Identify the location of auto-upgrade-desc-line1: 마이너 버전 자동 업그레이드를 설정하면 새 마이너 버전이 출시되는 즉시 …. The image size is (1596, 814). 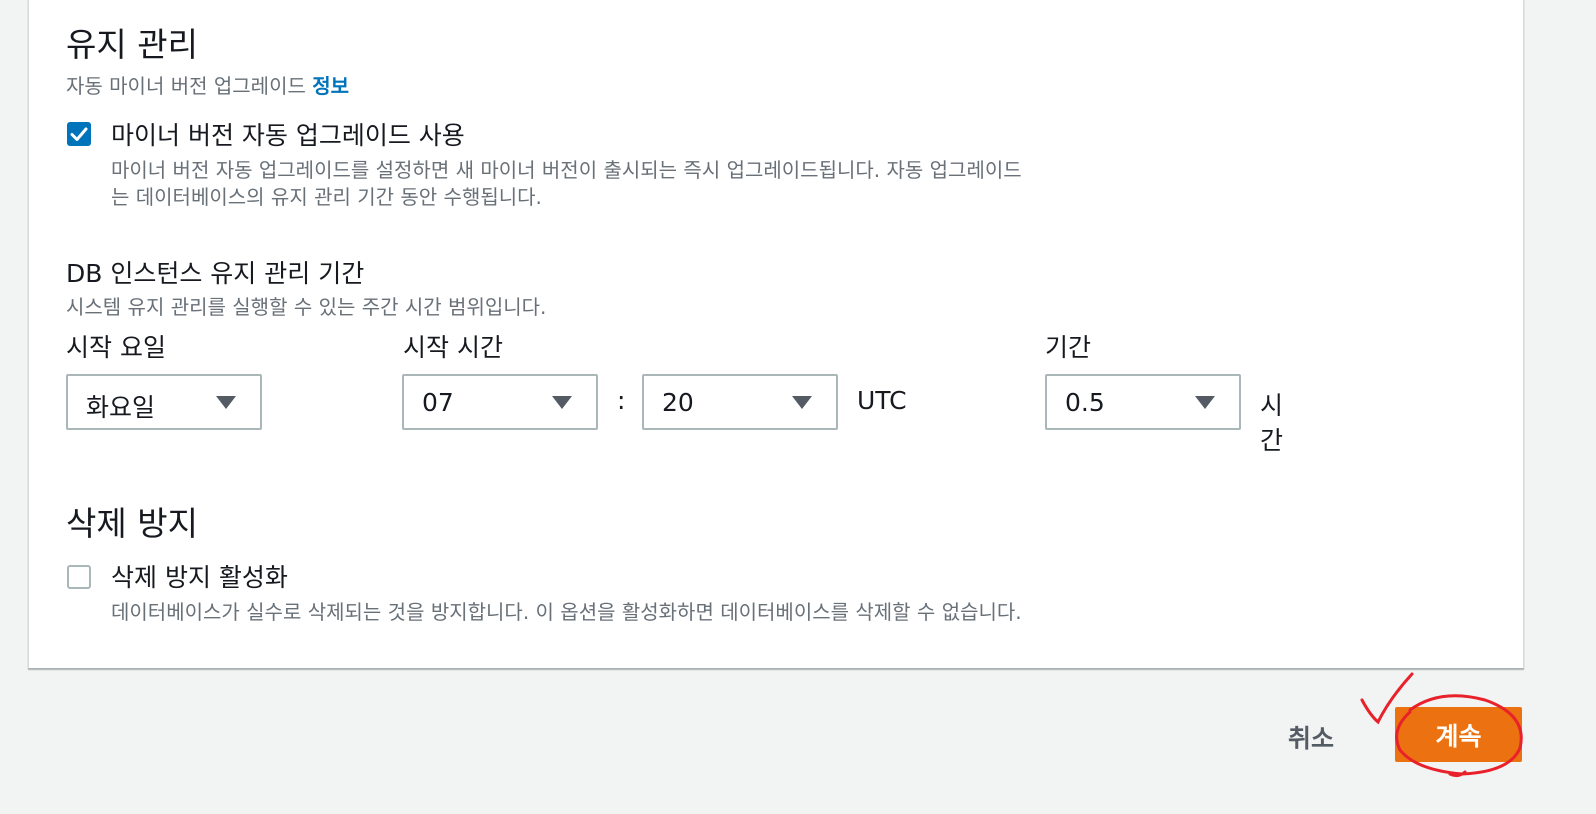
(566, 170).